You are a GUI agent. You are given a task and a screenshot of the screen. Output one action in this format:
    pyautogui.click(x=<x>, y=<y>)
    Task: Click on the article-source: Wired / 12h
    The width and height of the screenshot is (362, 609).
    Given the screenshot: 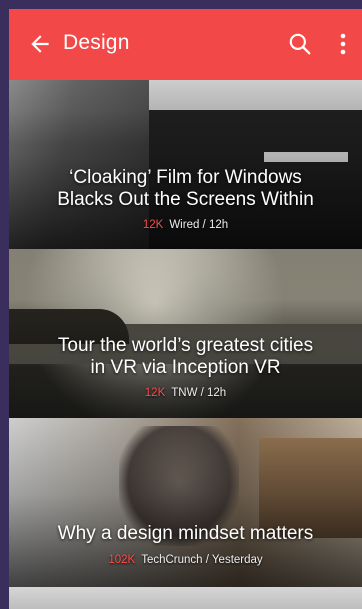 What is the action you would take?
    pyautogui.click(x=199, y=225)
    